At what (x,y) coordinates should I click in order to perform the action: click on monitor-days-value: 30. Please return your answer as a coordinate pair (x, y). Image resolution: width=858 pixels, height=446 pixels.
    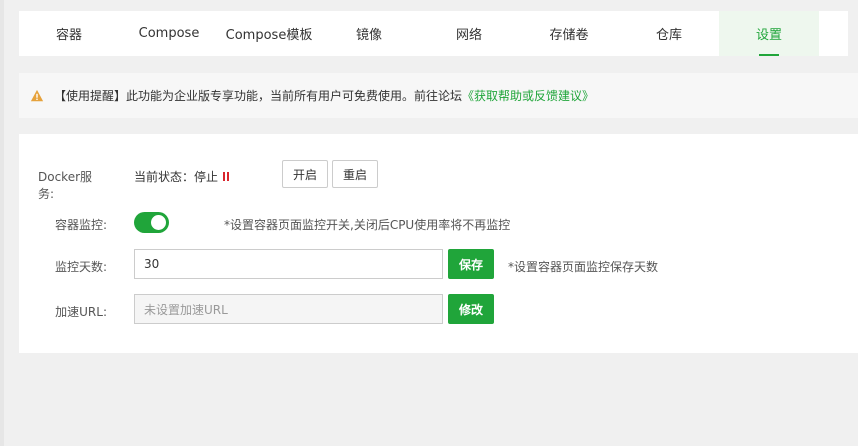
    Looking at the image, I should click on (152, 264).